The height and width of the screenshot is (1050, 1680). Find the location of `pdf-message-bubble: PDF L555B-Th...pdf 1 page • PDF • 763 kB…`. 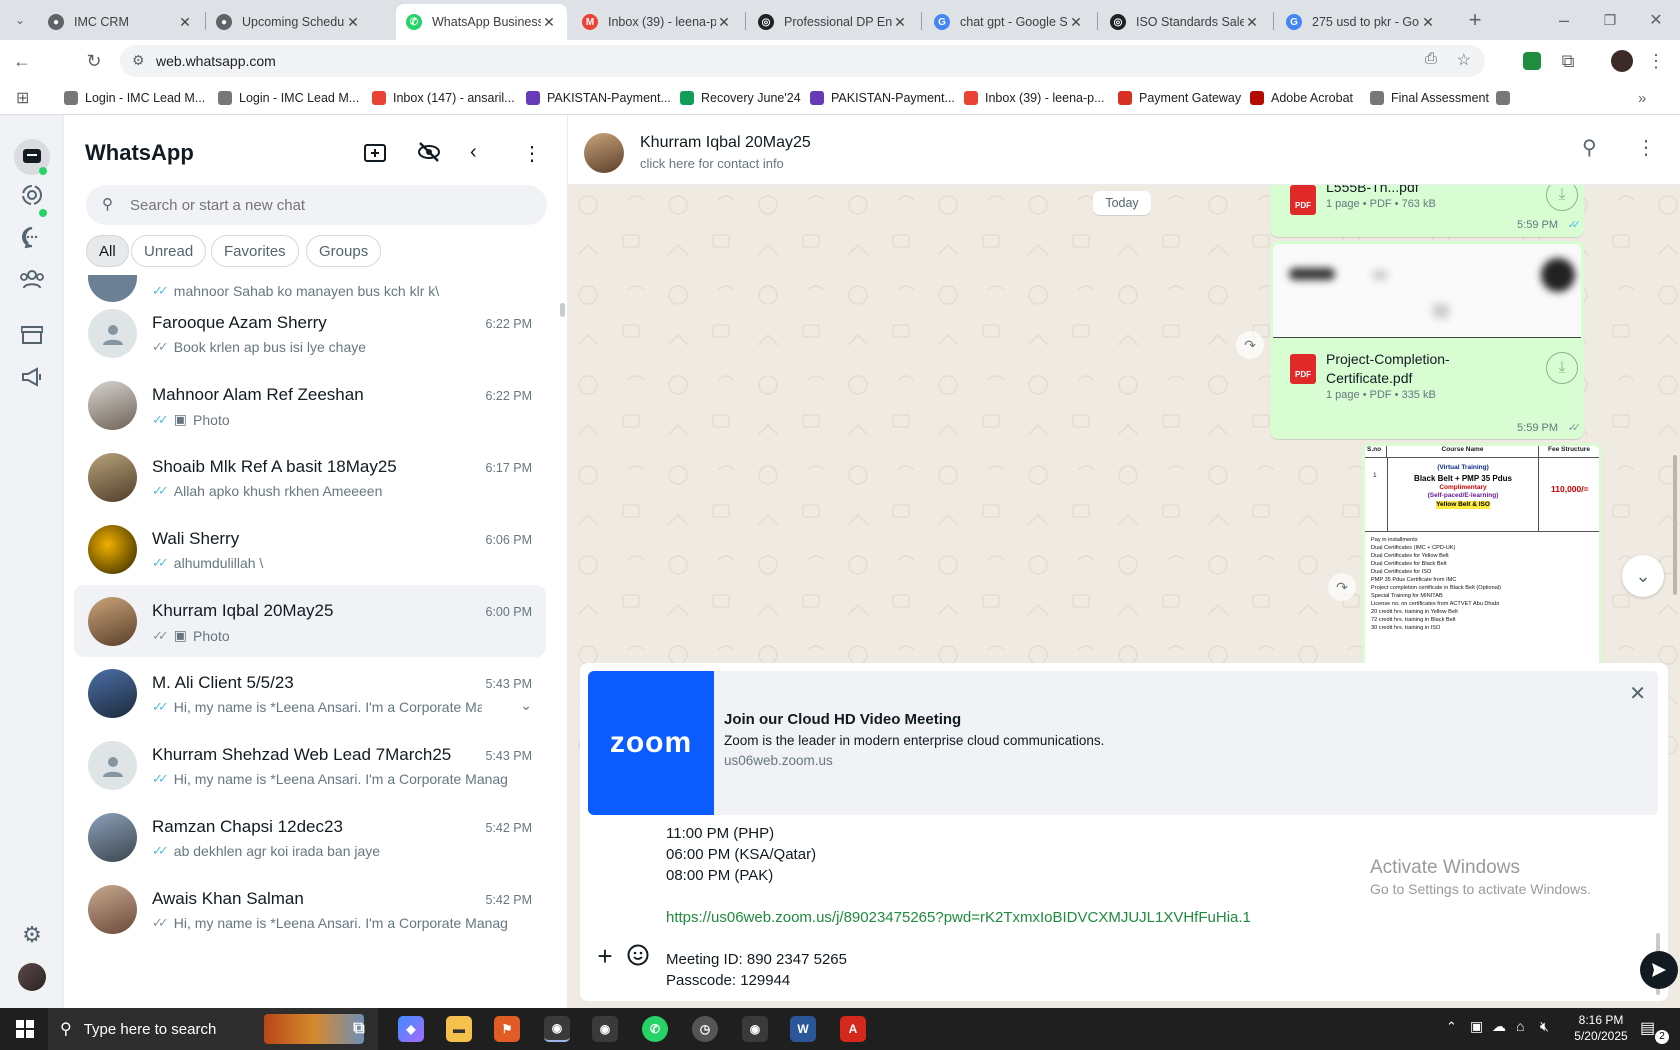

pdf-message-bubble: PDF L555B-Th...pdf 1 page • PDF • 763 kB… is located at coordinates (1427, 211).